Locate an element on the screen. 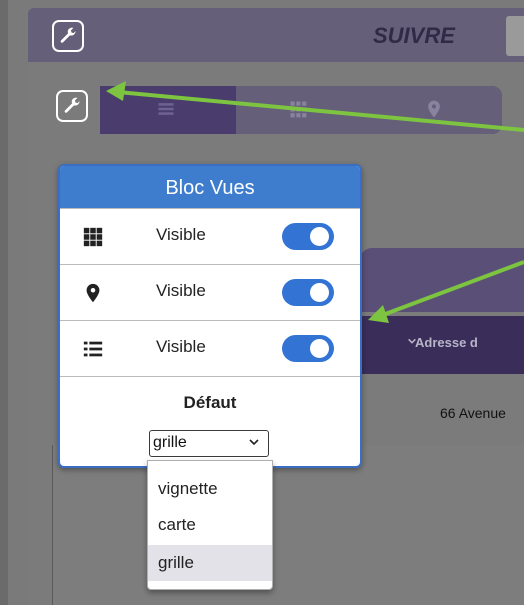 This screenshot has height=605, width=524. popover-title: Bloc Vues is located at coordinates (210, 187).